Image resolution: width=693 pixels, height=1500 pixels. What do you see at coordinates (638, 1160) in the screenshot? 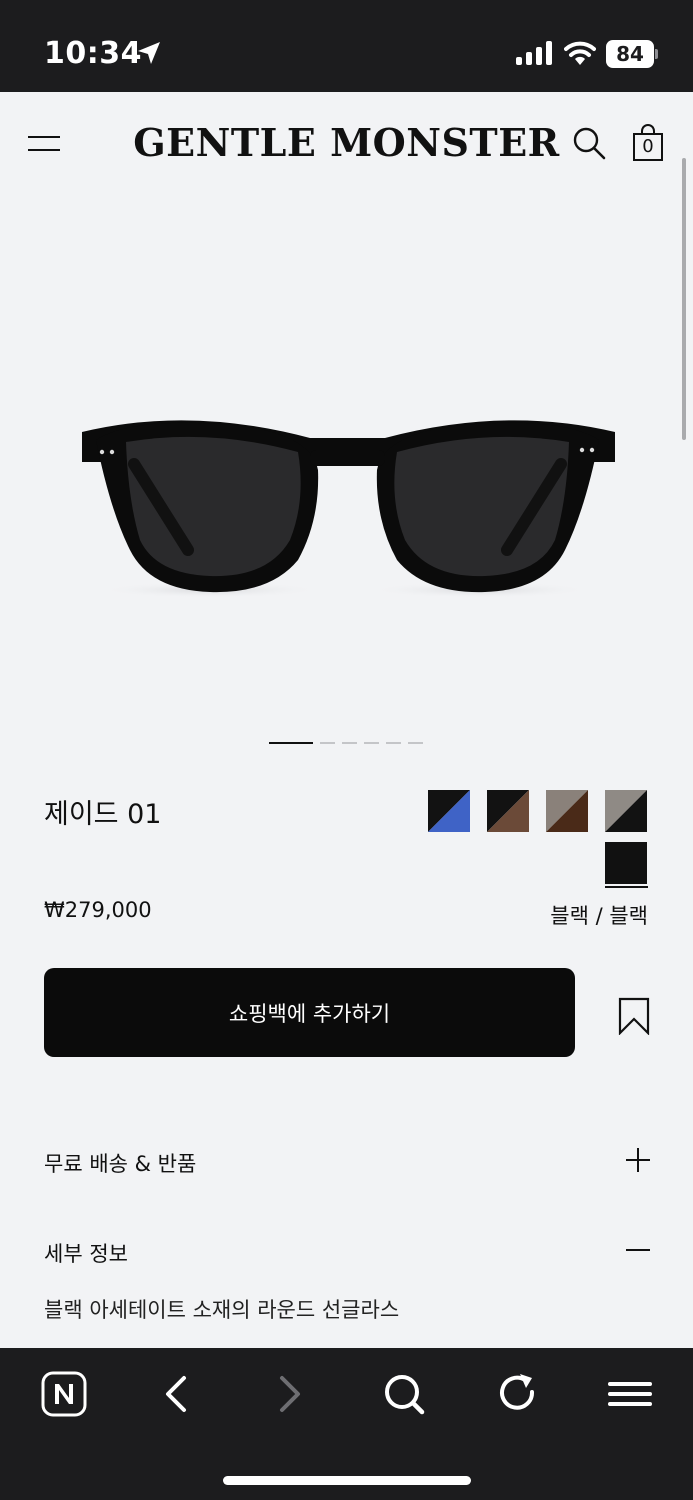
I see `plus-icon` at bounding box center [638, 1160].